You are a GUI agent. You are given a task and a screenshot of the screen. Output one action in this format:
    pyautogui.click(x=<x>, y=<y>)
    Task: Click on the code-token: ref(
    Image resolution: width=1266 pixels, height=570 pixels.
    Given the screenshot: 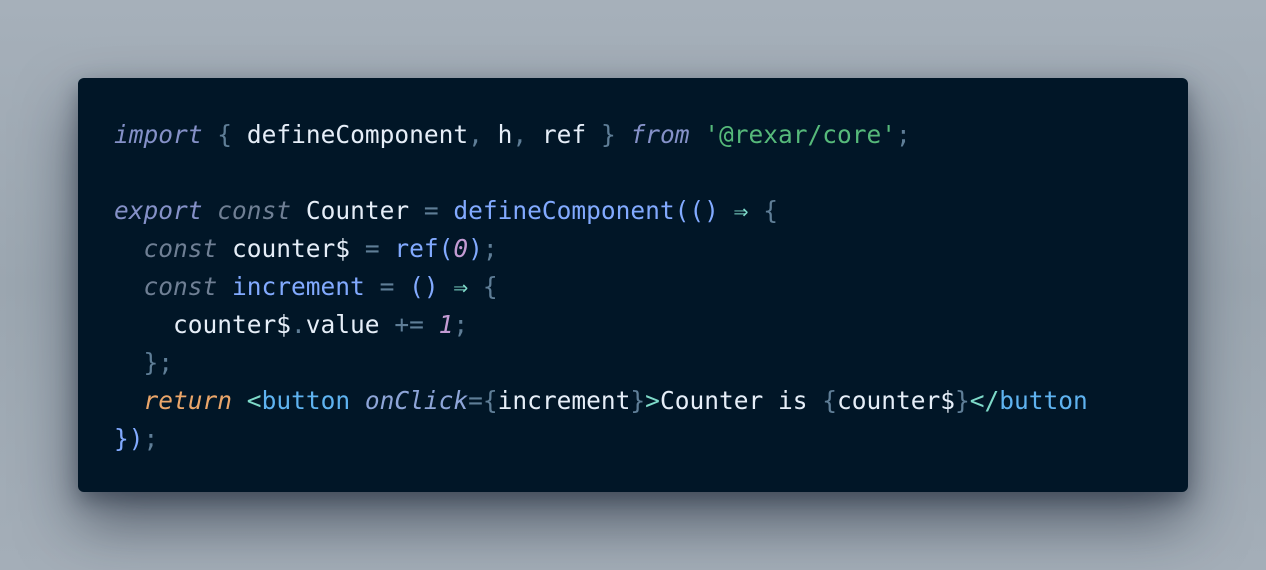 What is the action you would take?
    pyautogui.click(x=424, y=248)
    